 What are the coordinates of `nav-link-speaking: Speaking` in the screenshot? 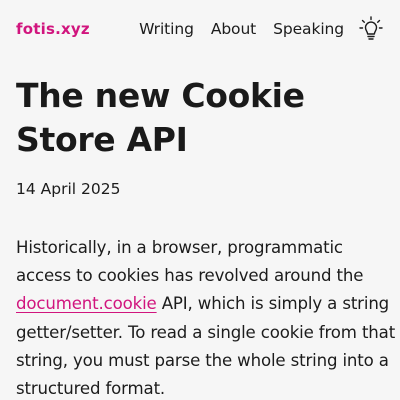 It's located at (308, 29).